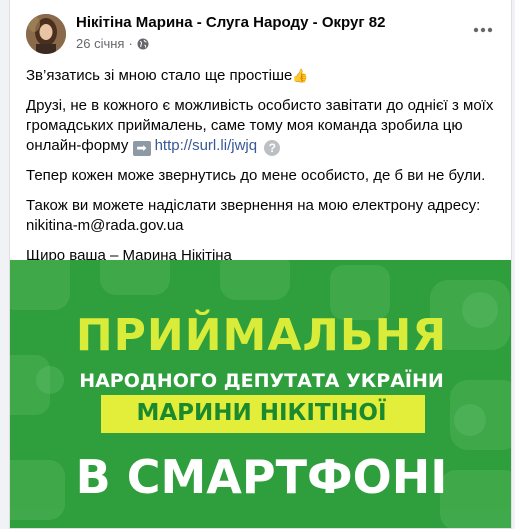 This screenshot has height=529, width=515. I want to click on more-options-button, so click(483, 30).